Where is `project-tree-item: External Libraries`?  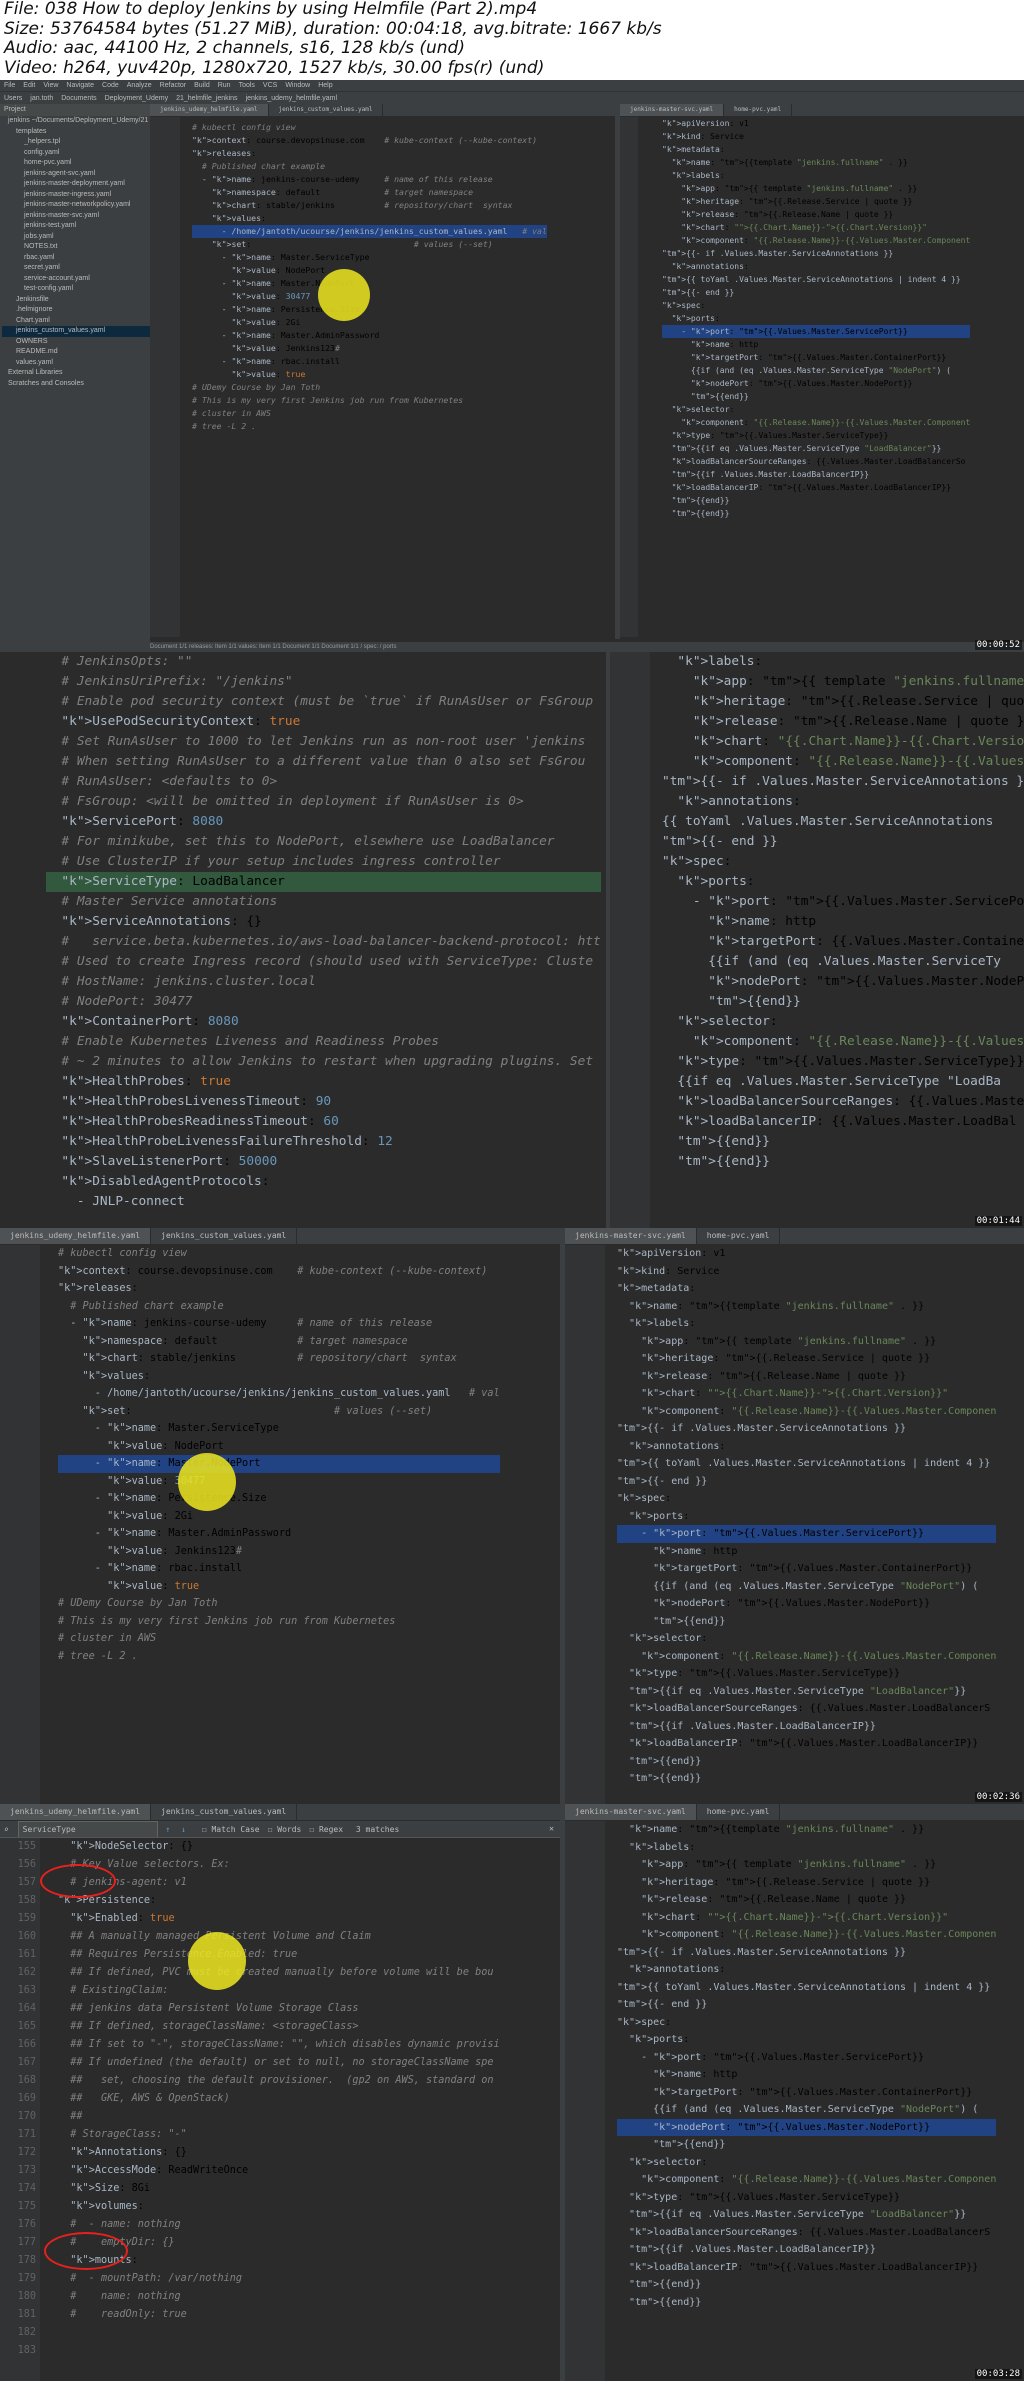
project-tree-item: External Libraries is located at coordinates (76, 373).